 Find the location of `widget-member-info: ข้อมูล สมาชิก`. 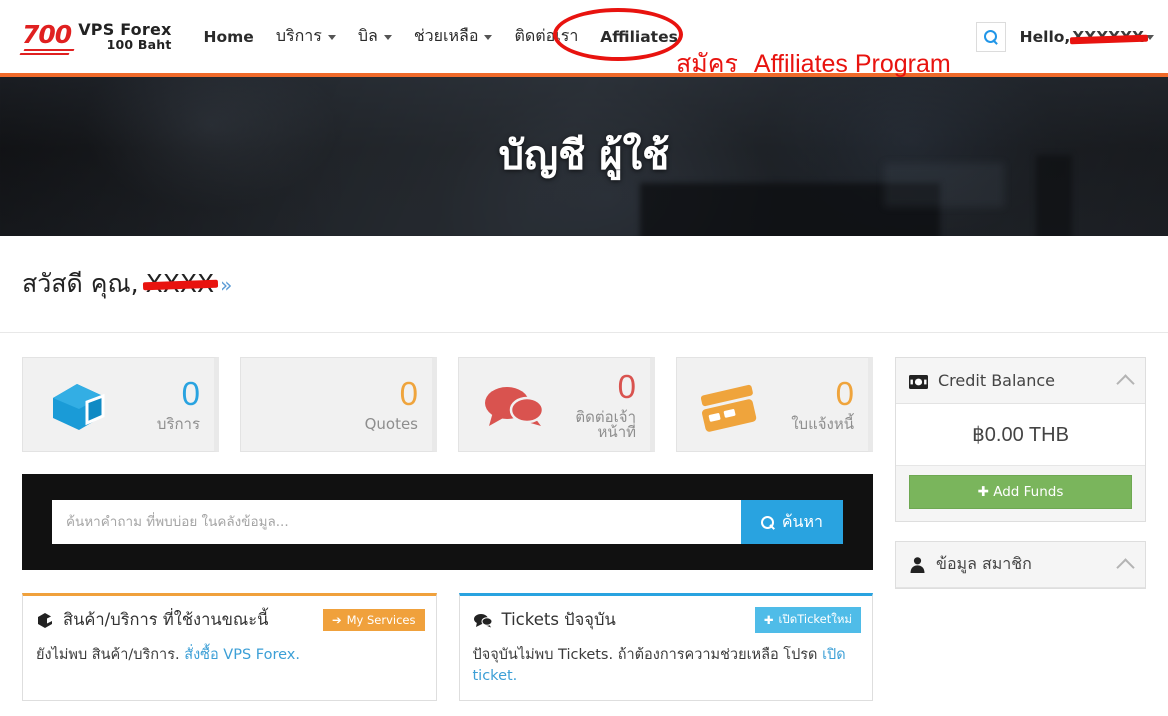

widget-member-info: ข้อมูล สมาชิก is located at coordinates (1020, 565).